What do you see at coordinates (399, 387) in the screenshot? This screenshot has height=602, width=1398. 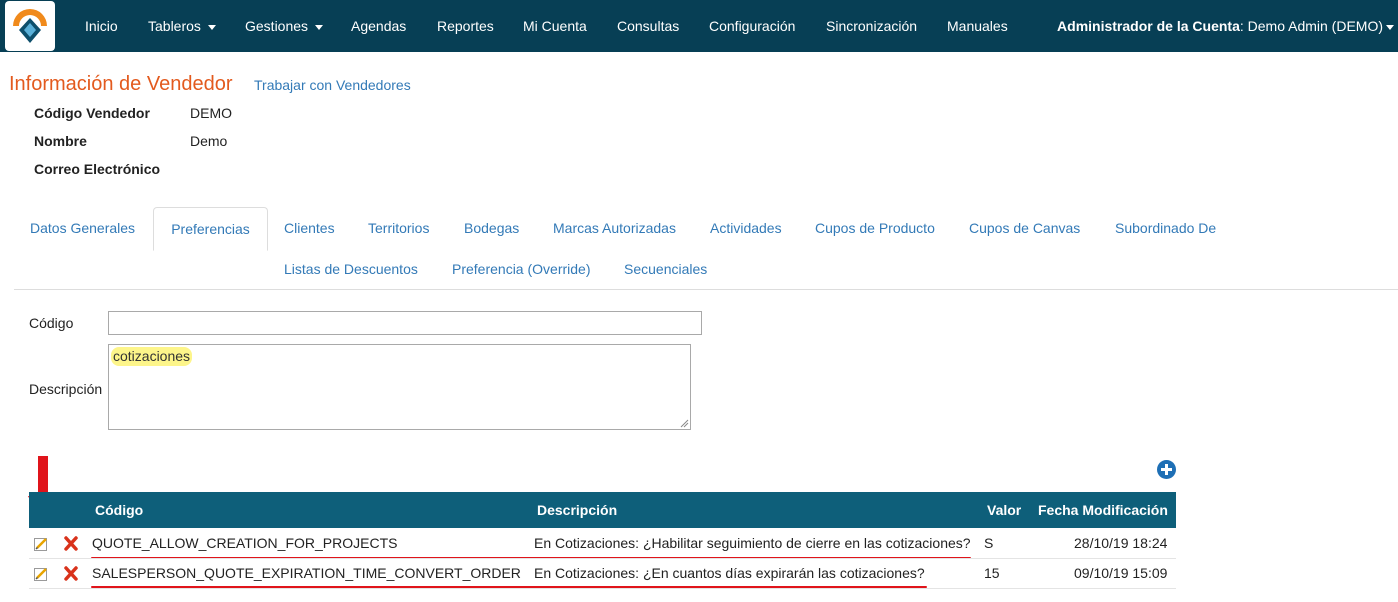 I see `description-filter-textarea: cotizaciones` at bounding box center [399, 387].